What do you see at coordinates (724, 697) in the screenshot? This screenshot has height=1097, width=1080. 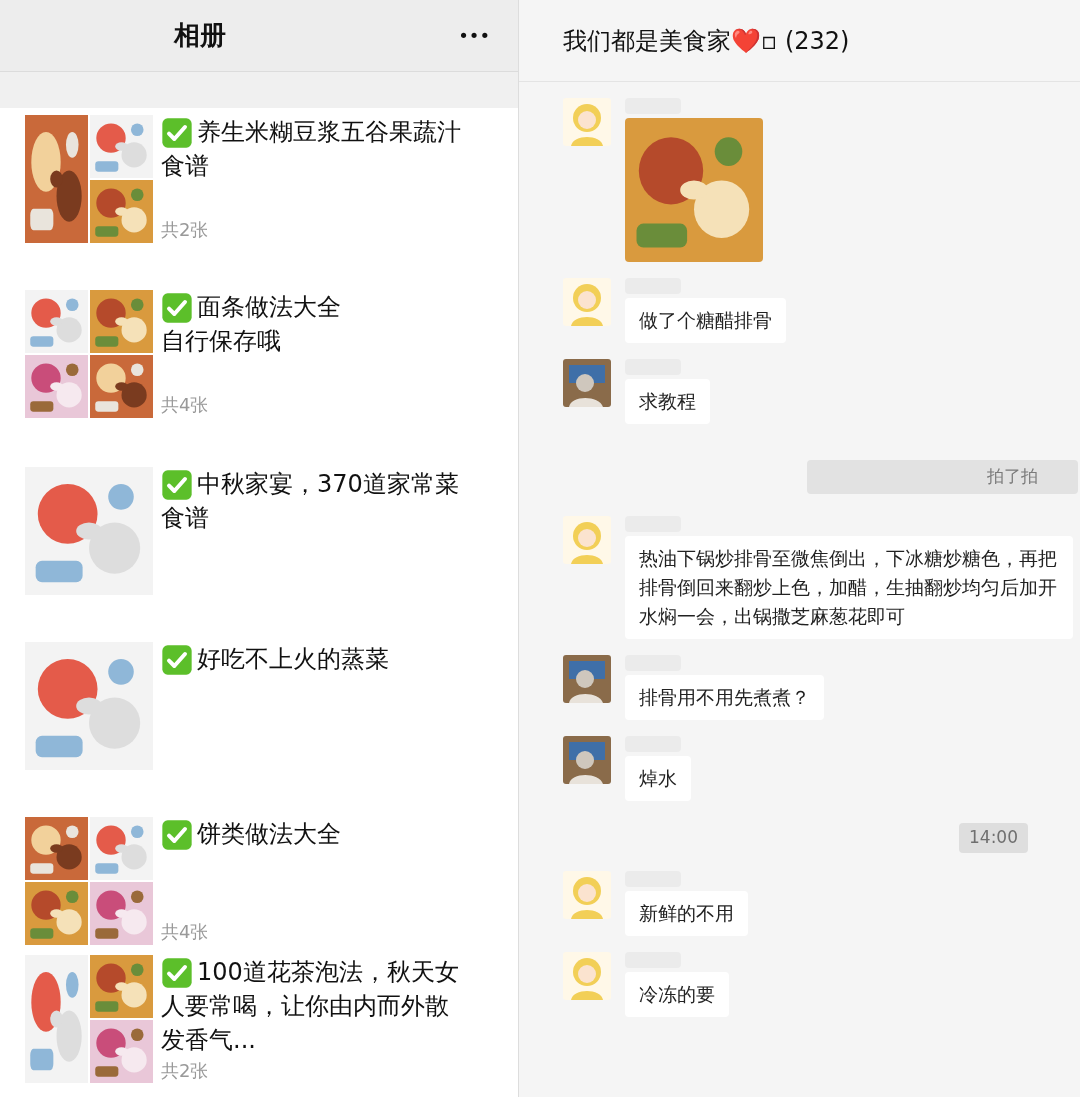 I see `message-bubble: 排骨用不用先煮煮？` at bounding box center [724, 697].